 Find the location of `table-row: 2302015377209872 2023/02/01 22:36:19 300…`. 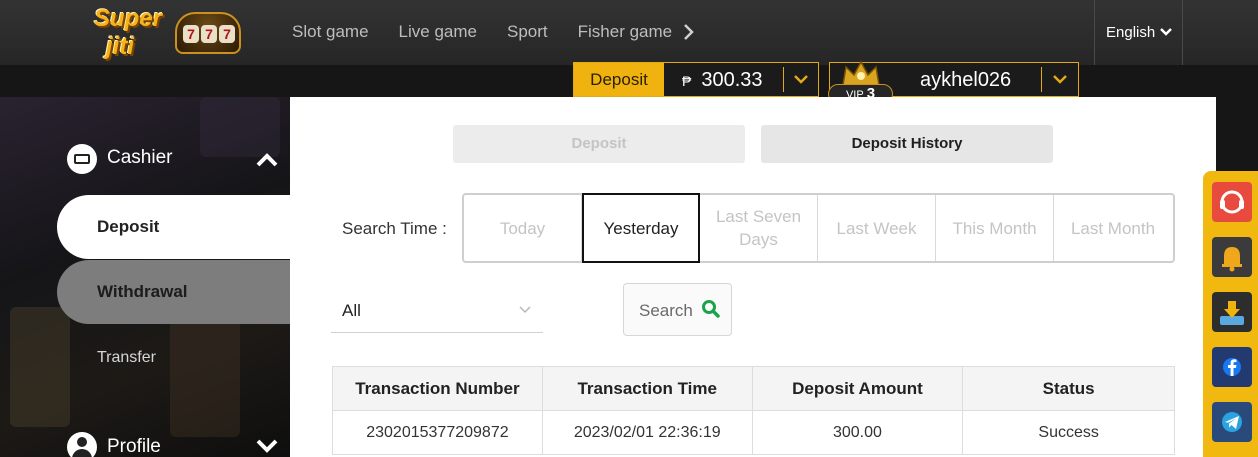

table-row: 2302015377209872 2023/02/01 22:36:19 300… is located at coordinates (753, 432).